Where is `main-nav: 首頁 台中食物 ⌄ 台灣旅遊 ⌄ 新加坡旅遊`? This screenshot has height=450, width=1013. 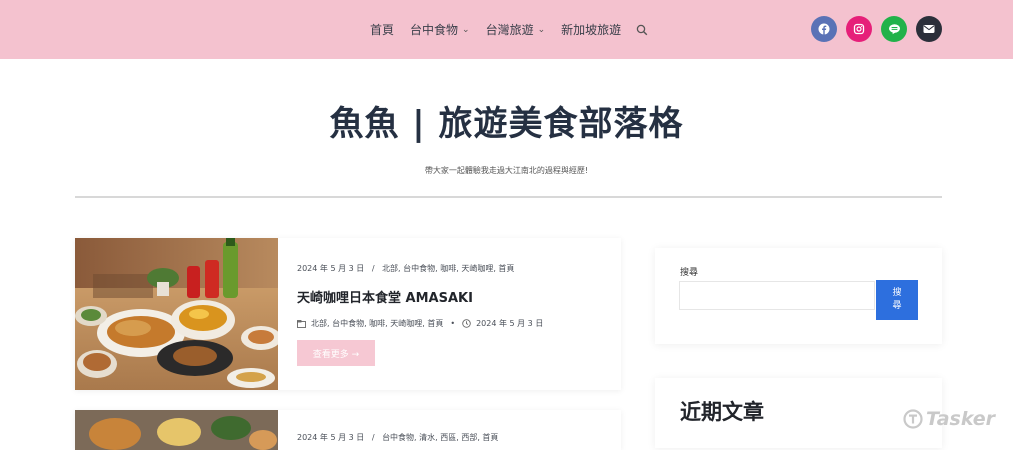 main-nav: 首頁 台中食物 ⌄ 台灣旅遊 ⌄ 新加坡旅遊 is located at coordinates (509, 29).